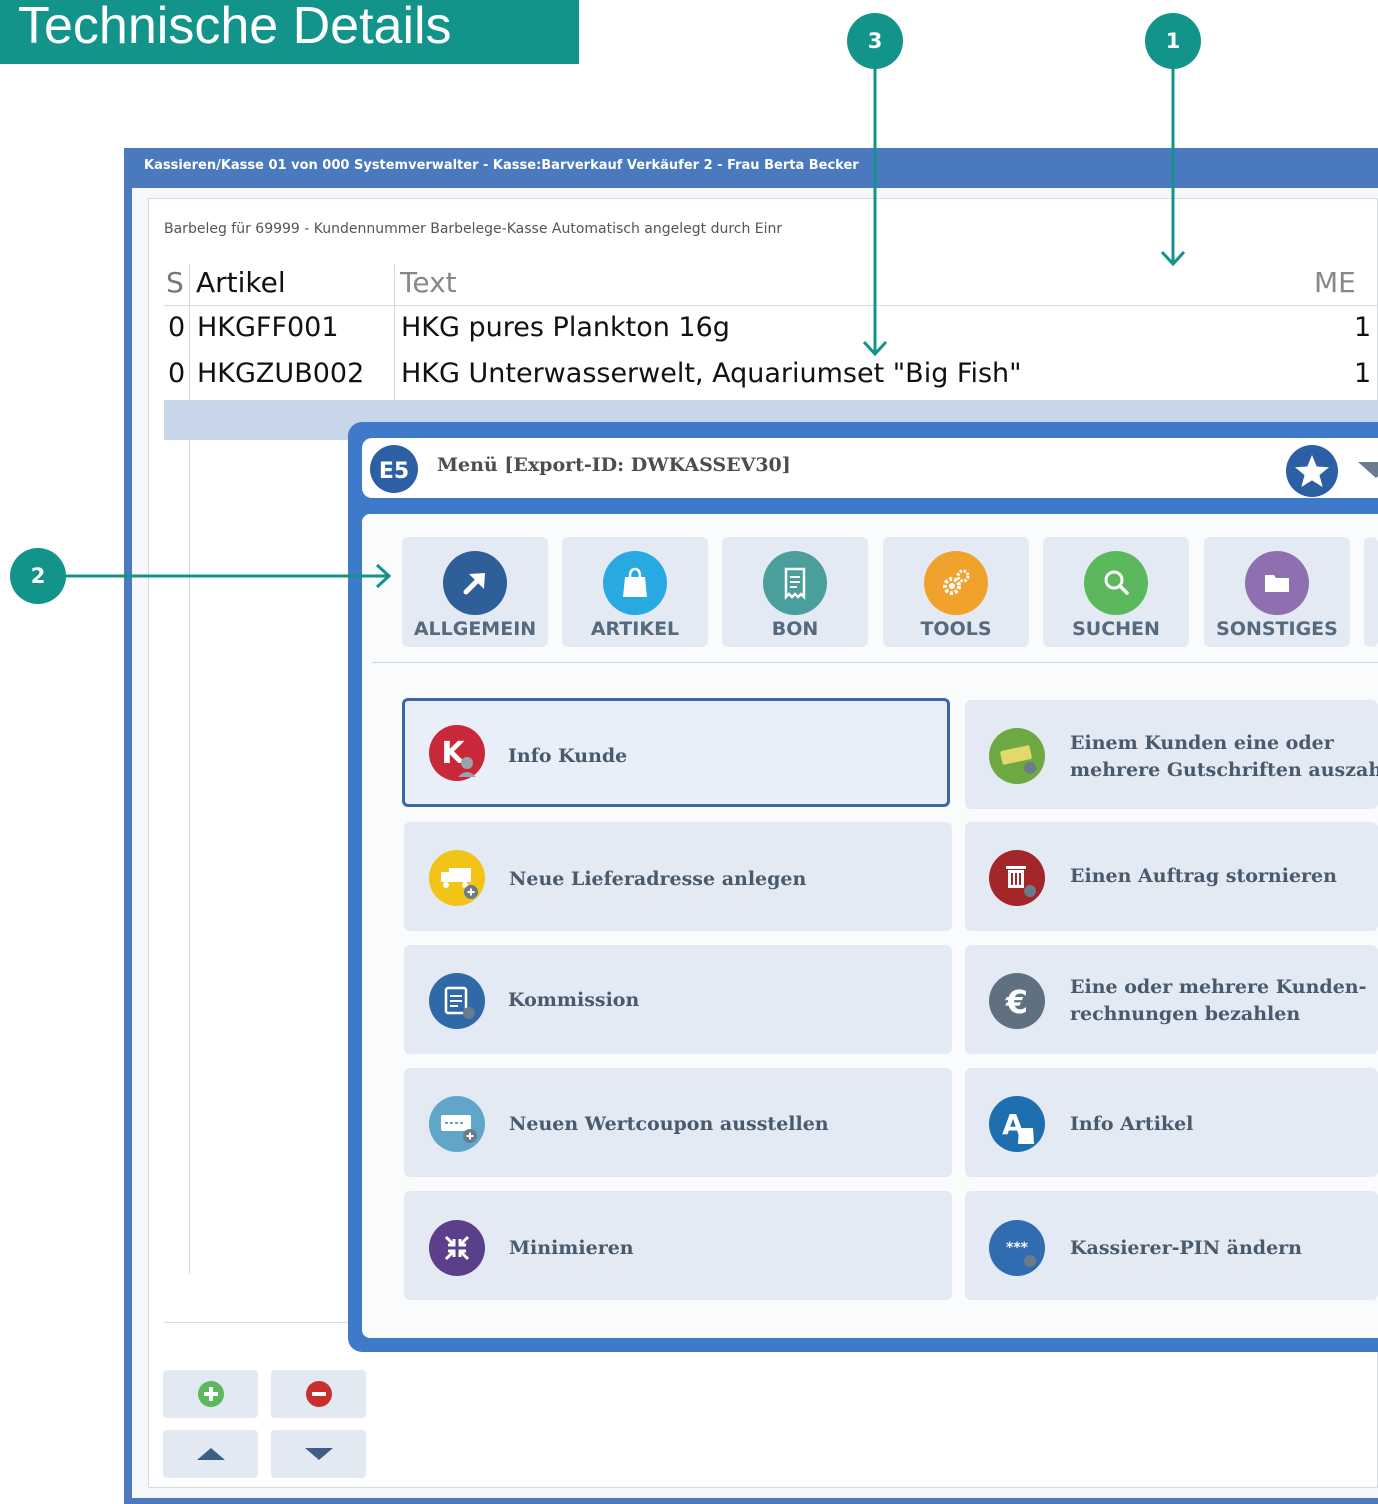 This screenshot has width=1378, height=1504. Describe the element at coordinates (1173, 41) in the screenshot. I see `callout-badge: 1` at that location.